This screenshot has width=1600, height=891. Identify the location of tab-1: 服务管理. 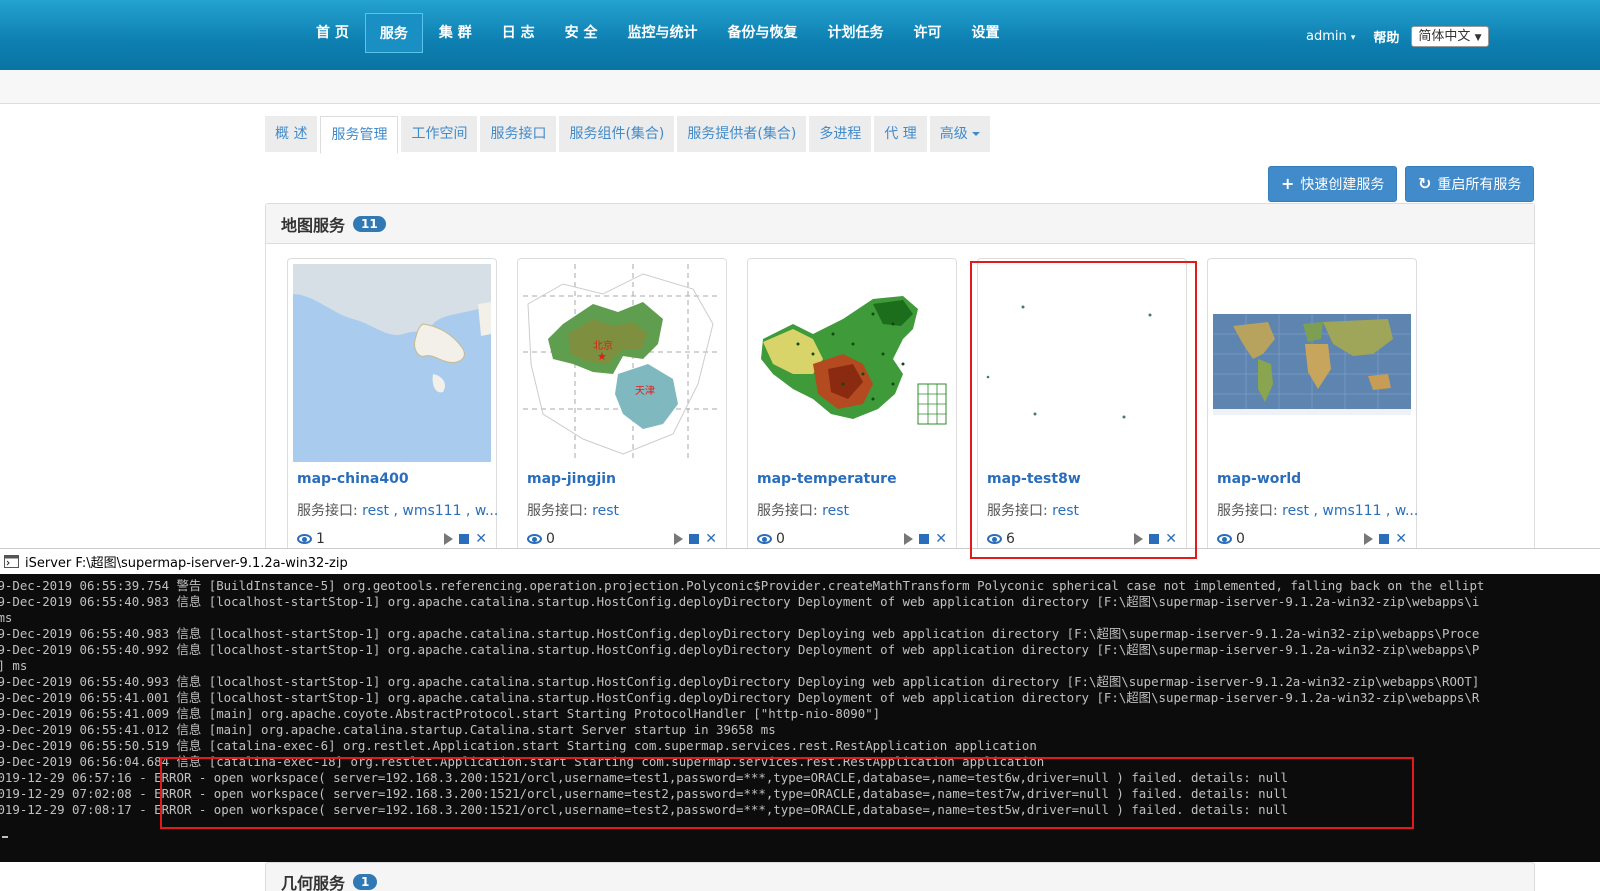
(359, 135).